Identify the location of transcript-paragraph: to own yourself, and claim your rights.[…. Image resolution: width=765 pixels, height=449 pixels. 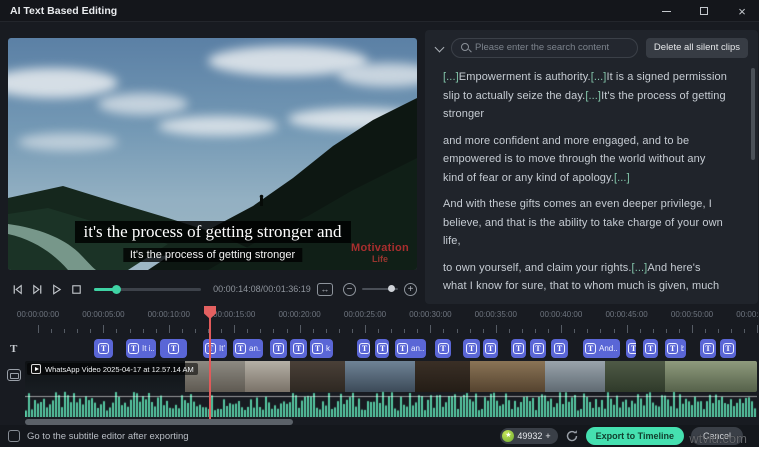
(585, 280).